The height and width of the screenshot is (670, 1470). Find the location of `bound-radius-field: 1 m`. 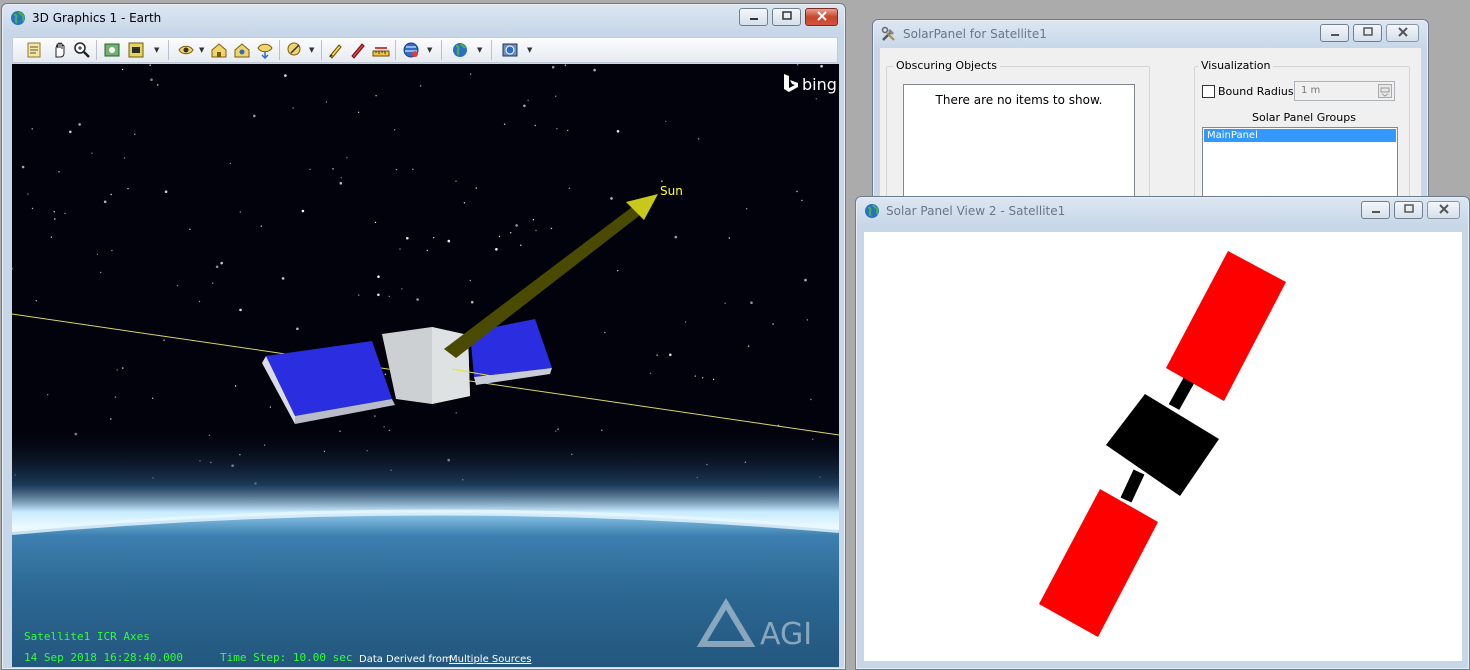

bound-radius-field: 1 m is located at coordinates (1344, 91).